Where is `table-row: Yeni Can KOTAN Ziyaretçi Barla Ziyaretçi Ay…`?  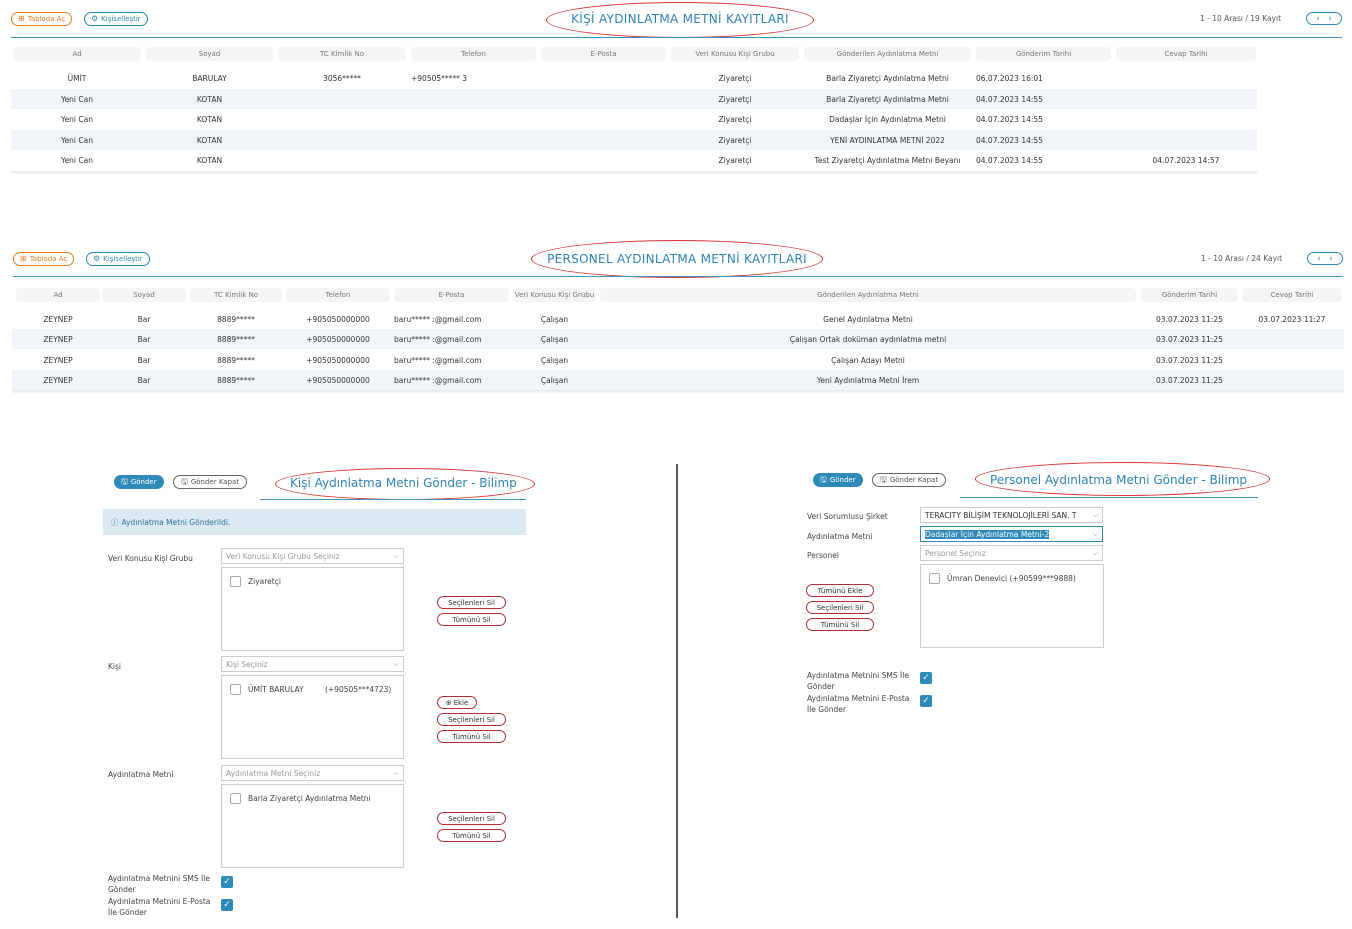
table-row: Yeni Can KOTAN Ziyaretçi Barla Ziyaretçi Ay… is located at coordinates (634, 98).